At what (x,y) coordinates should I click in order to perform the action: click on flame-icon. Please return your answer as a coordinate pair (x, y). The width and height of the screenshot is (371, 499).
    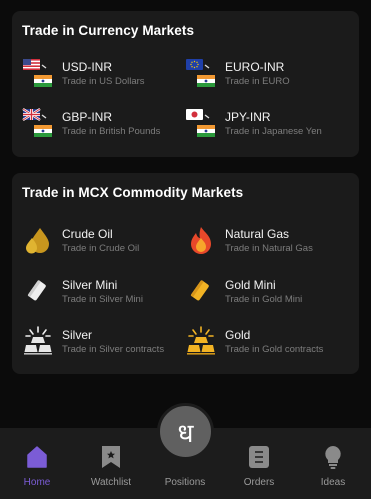
    Looking at the image, I should click on (201, 240).